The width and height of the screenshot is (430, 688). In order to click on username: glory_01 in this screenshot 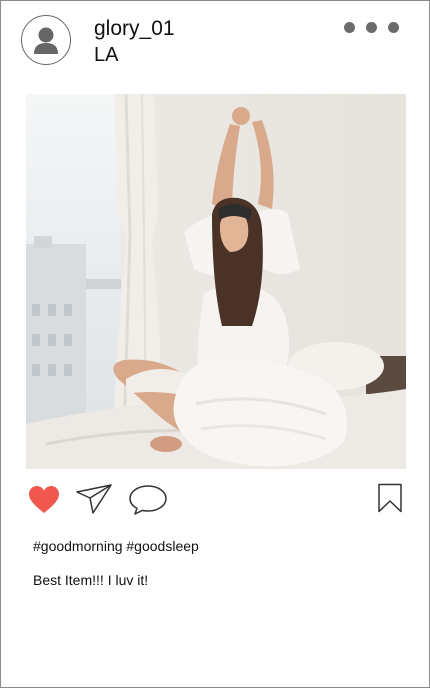, I will do `click(134, 29)`.